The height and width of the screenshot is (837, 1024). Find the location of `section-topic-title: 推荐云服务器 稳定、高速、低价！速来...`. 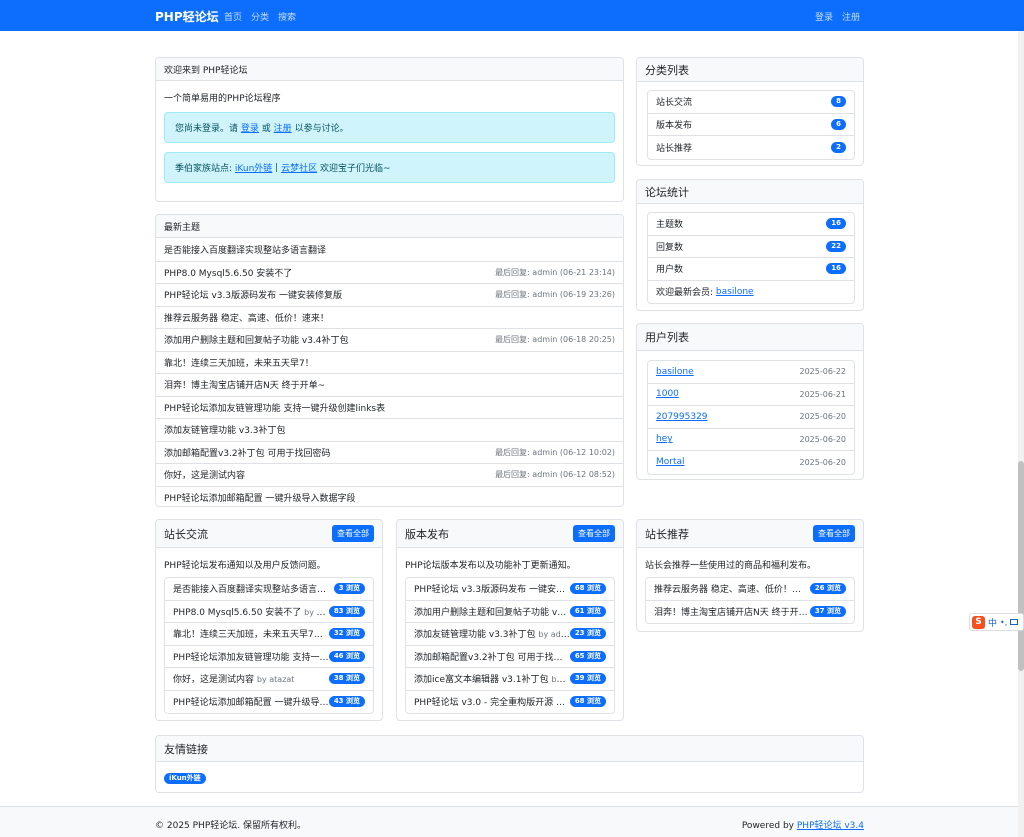

section-topic-title: 推荐云服务器 稳定、高速、低价！速来... is located at coordinates (732, 590).